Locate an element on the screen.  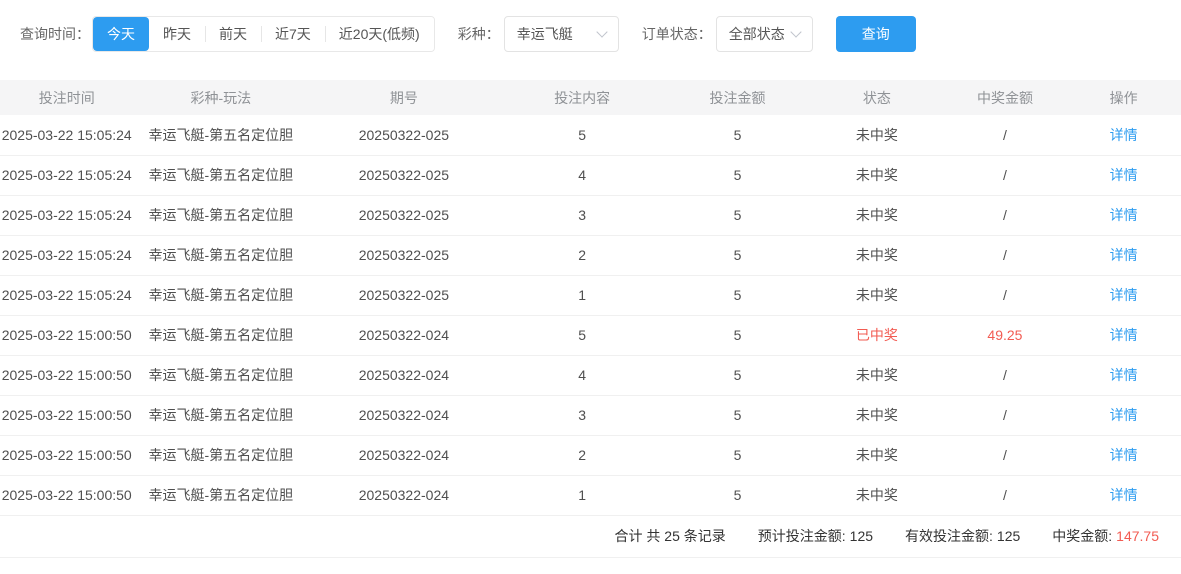
time-range-group: 今天 昨天 前天 近7天 近20天(低频) is located at coordinates (263, 34).